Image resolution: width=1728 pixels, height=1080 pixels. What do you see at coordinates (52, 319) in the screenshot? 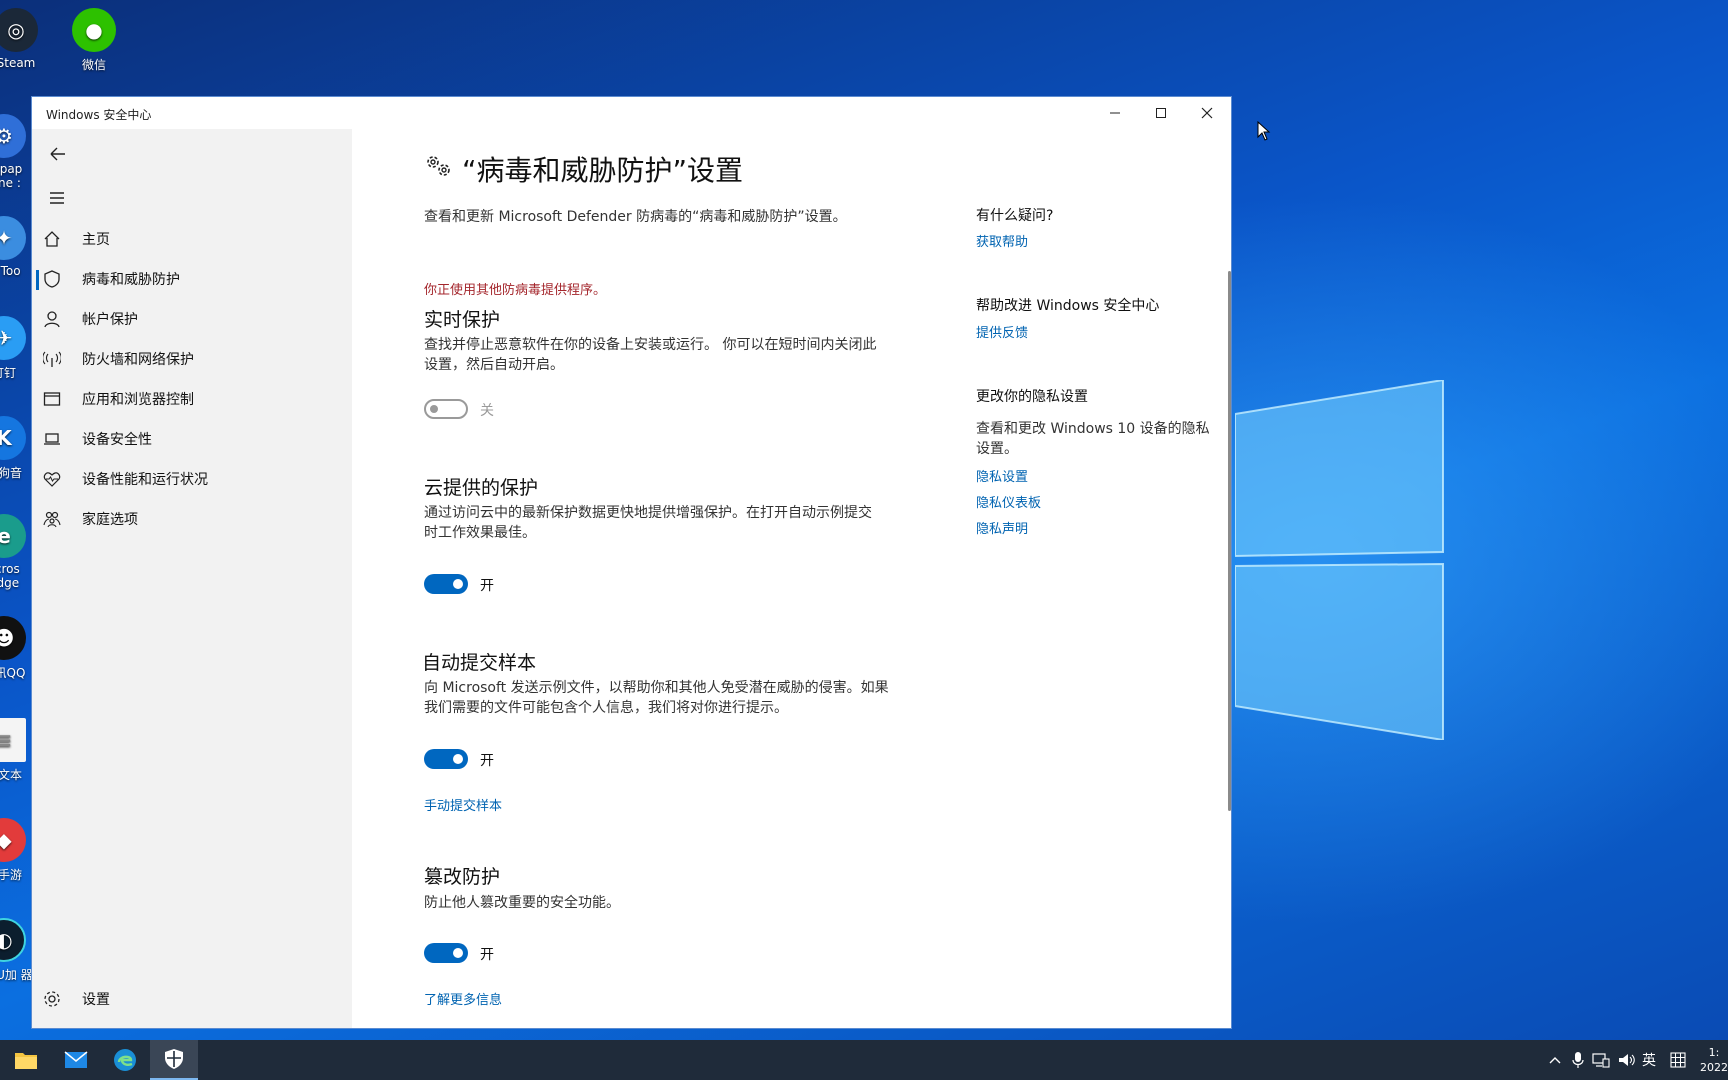
I see `person-icon` at bounding box center [52, 319].